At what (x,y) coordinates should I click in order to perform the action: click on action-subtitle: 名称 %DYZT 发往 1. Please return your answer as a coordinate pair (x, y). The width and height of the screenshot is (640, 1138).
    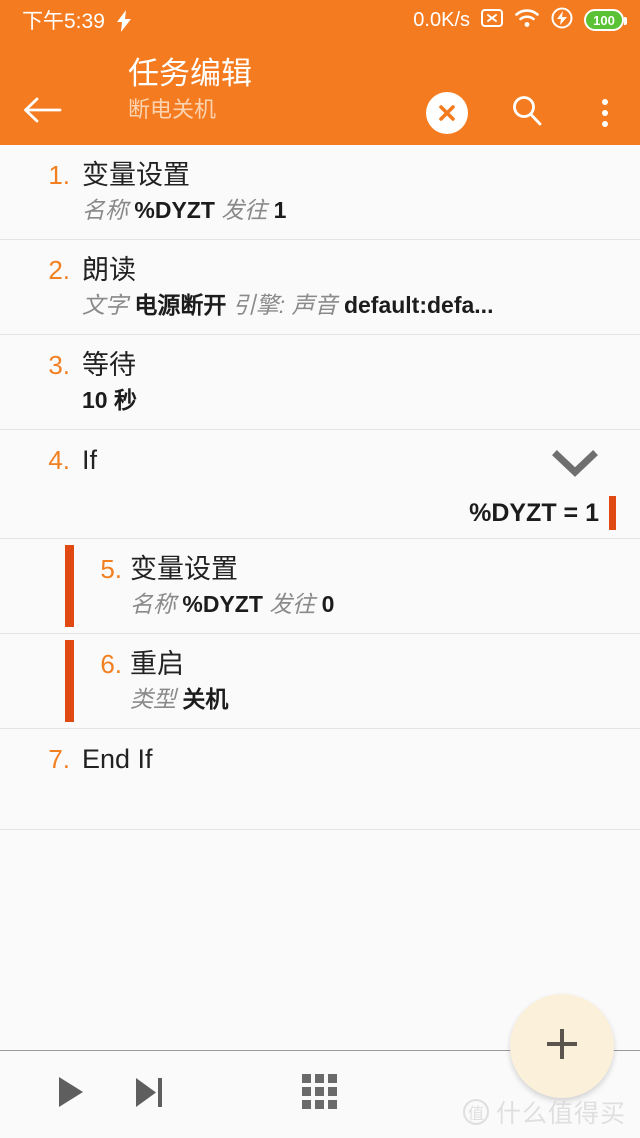
    Looking at the image, I should click on (349, 210).